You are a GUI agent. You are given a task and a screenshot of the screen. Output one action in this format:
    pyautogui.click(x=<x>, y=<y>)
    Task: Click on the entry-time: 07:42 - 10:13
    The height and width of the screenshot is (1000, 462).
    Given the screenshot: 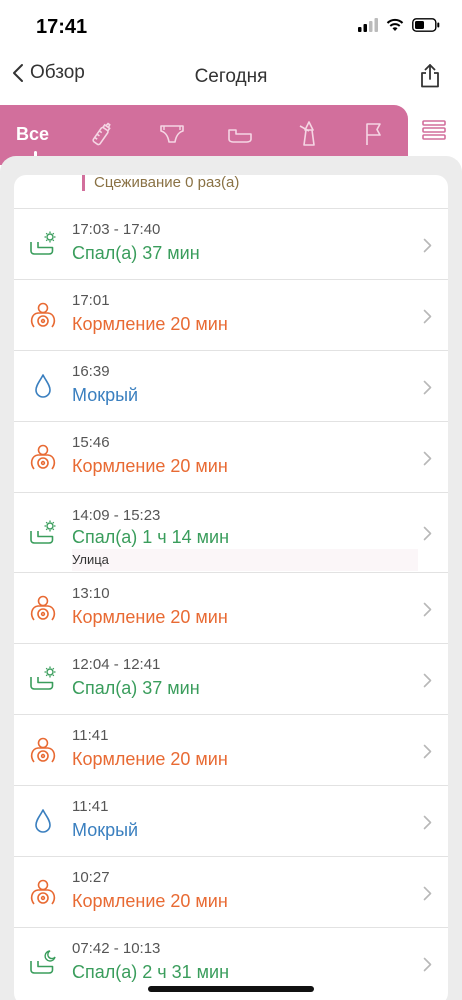 What is the action you would take?
    pyautogui.click(x=116, y=948)
    